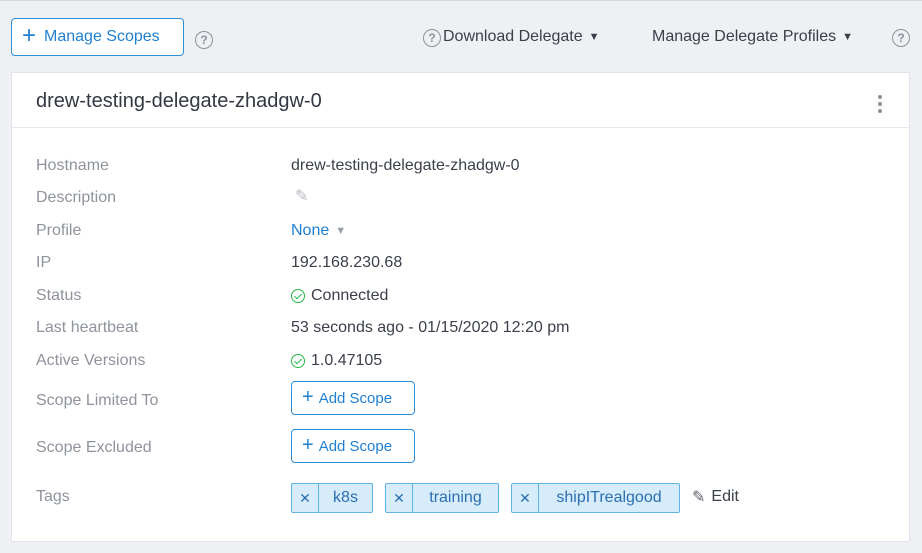  What do you see at coordinates (72, 165) in the screenshot?
I see `hostname-label: Hostname` at bounding box center [72, 165].